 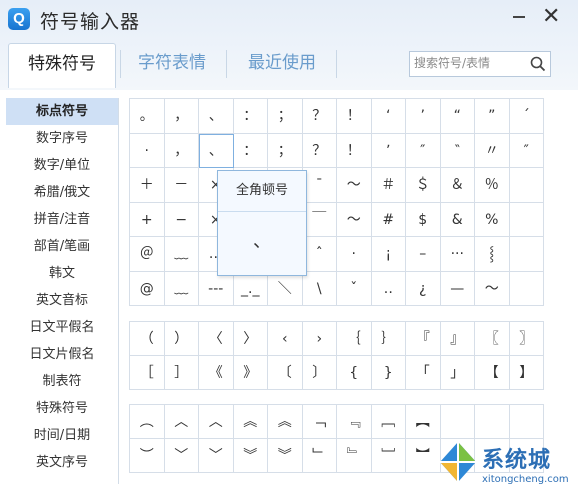 What do you see at coordinates (282, 65) in the screenshot?
I see `tab-recent: 最近使用` at bounding box center [282, 65].